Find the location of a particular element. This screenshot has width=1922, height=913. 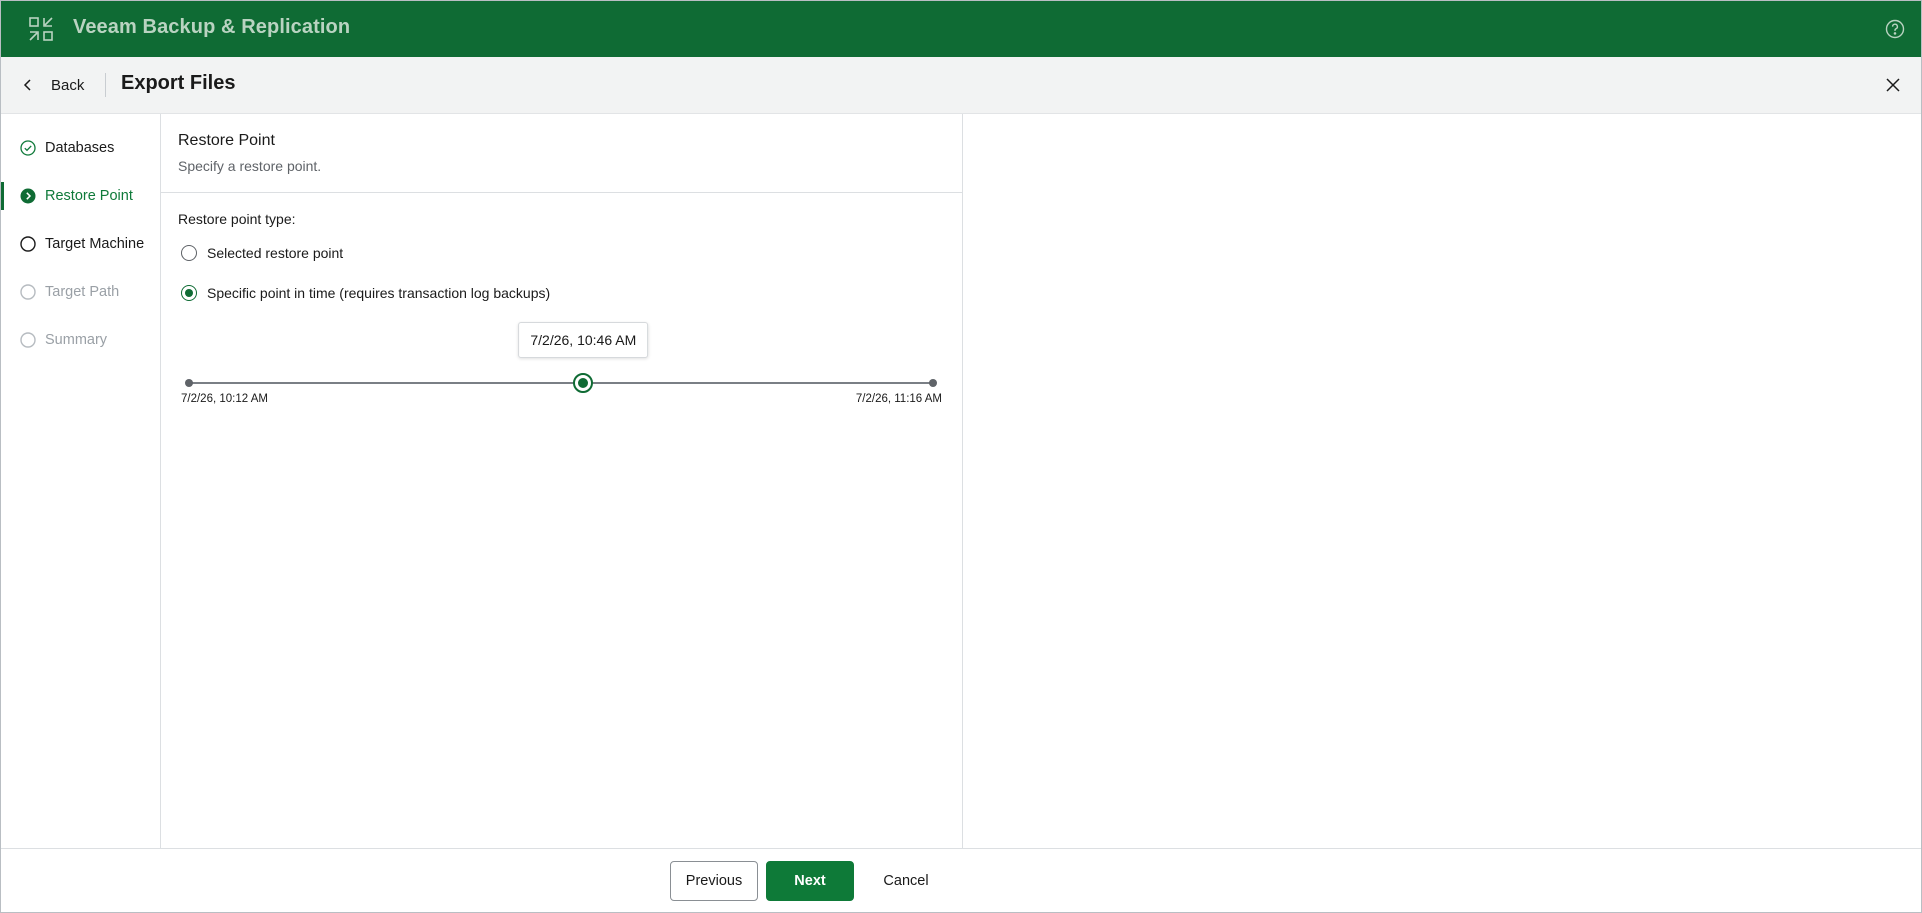

slider-min-label: 7/2/26, 10:12 AM is located at coordinates (224, 399).